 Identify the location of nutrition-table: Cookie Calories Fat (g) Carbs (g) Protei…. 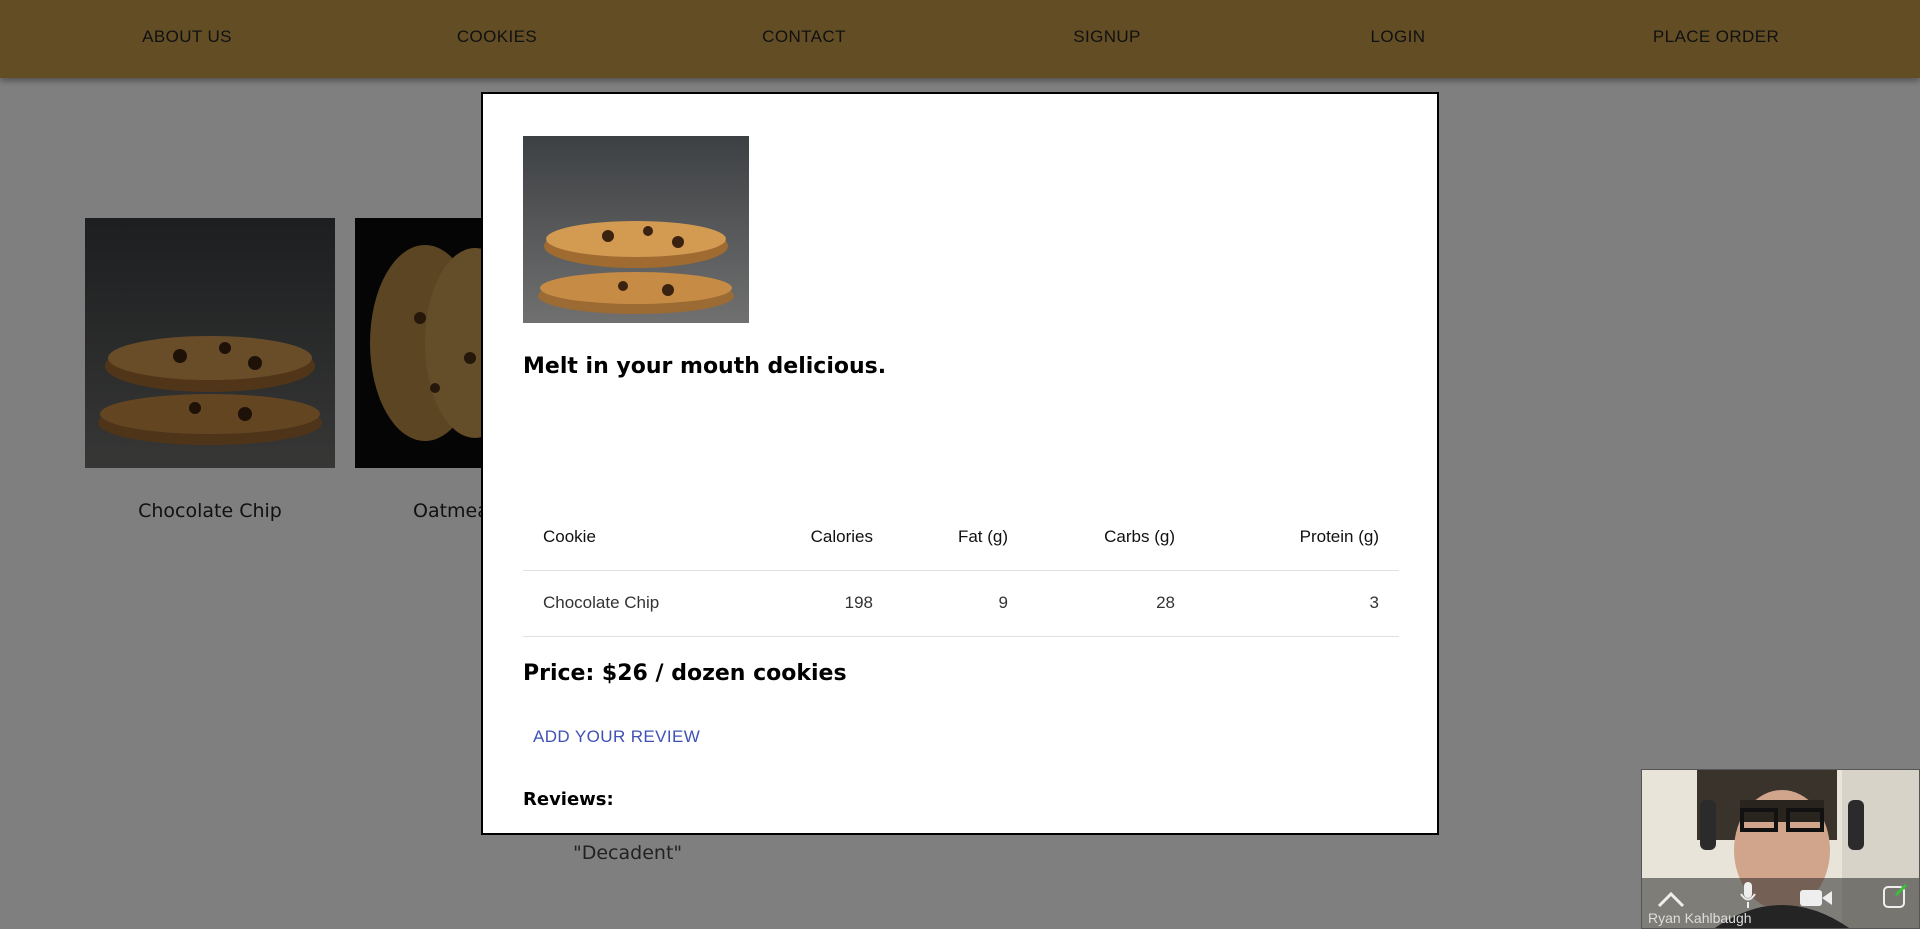
(961, 570).